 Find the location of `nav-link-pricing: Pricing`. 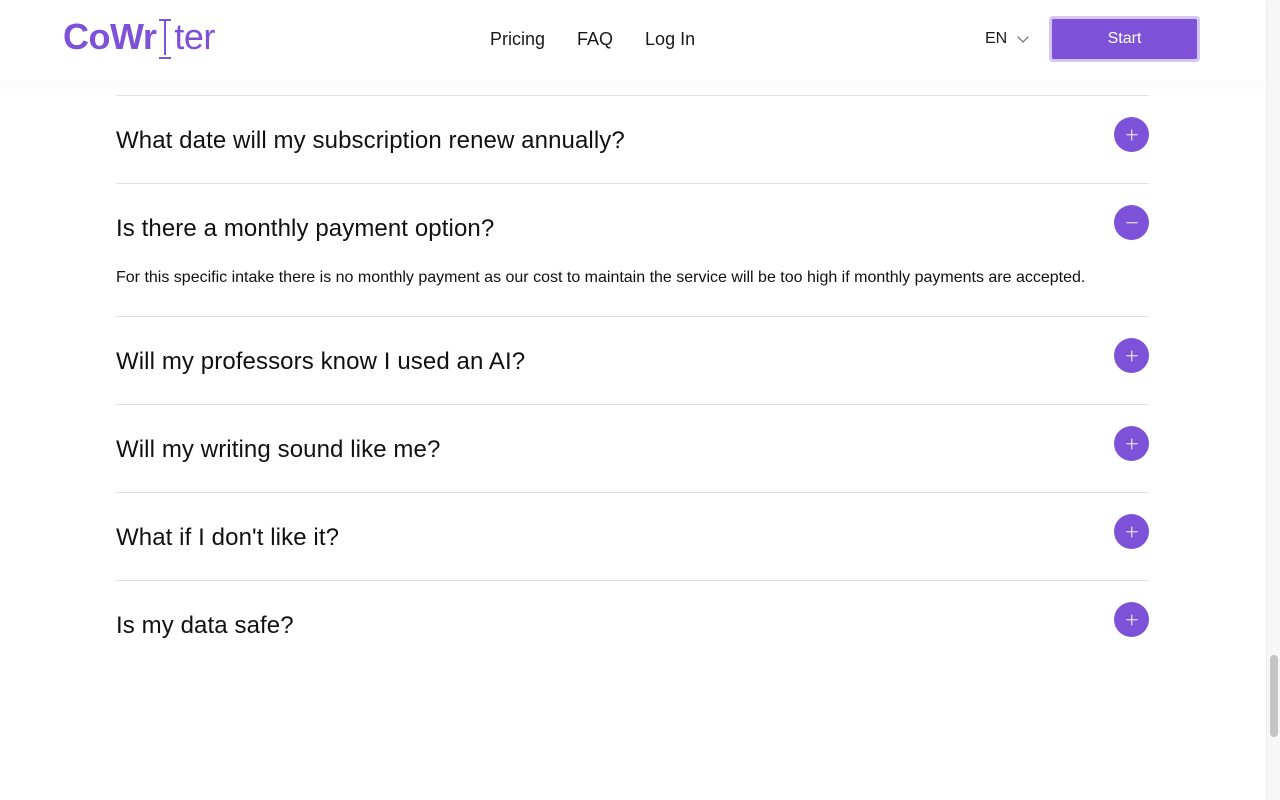

nav-link-pricing: Pricing is located at coordinates (517, 39).